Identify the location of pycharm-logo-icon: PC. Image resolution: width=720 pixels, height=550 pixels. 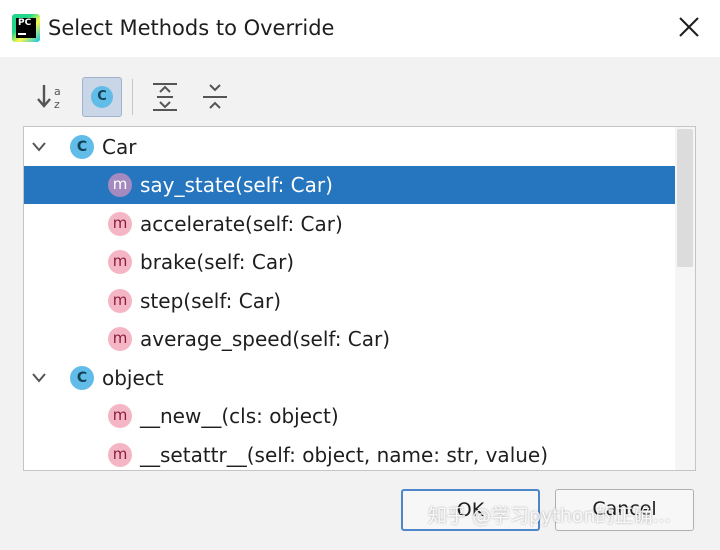
(26, 28).